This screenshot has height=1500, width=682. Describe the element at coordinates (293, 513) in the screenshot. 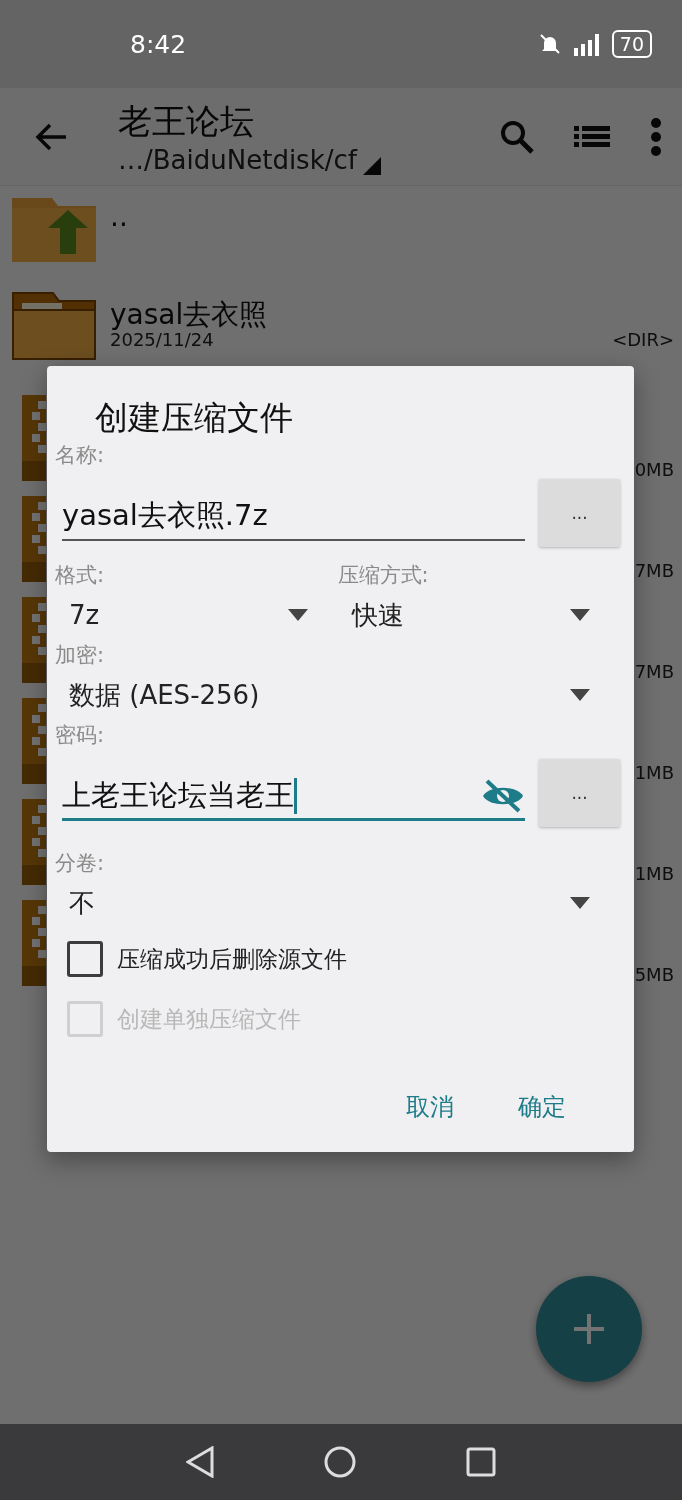

I see `name-field: yasal去衣照.7z` at that location.